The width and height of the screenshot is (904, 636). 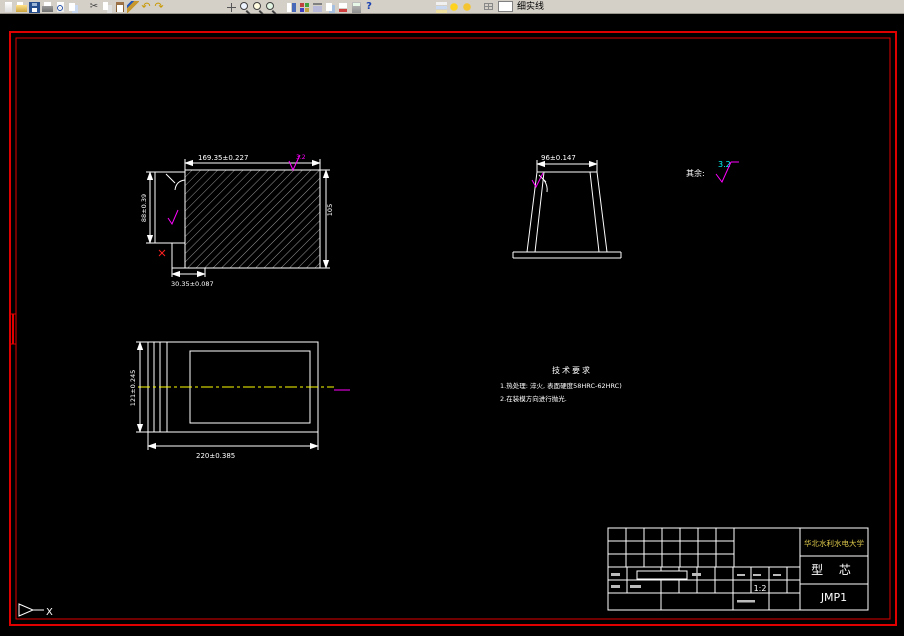 What do you see at coordinates (8, 6) in the screenshot?
I see `new-icon` at bounding box center [8, 6].